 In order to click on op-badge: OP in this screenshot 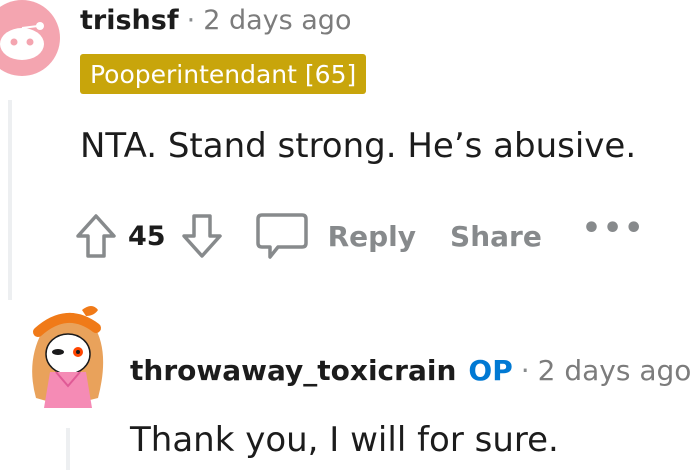, I will do `click(490, 370)`.